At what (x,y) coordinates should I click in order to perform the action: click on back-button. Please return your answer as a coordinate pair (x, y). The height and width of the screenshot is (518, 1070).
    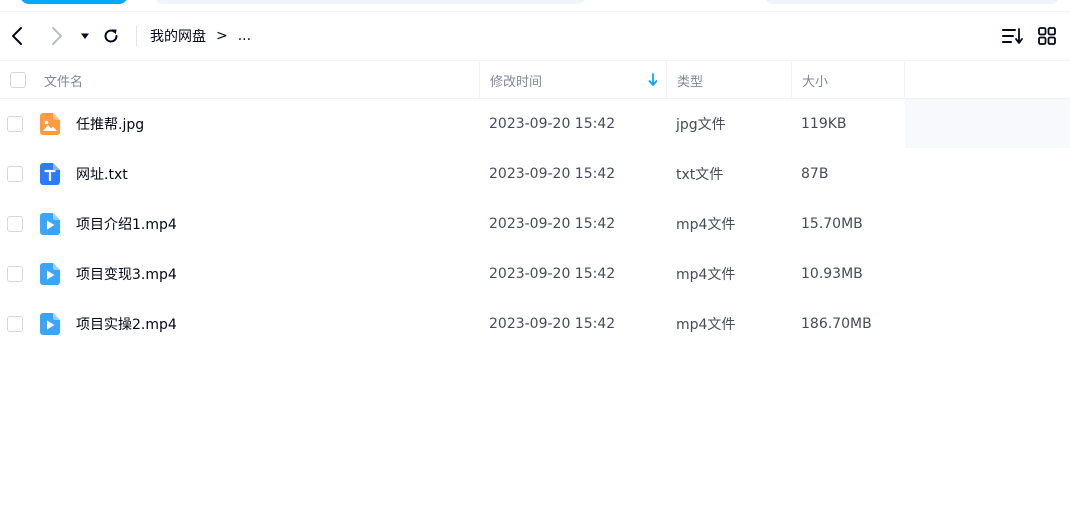
    Looking at the image, I should click on (18, 36).